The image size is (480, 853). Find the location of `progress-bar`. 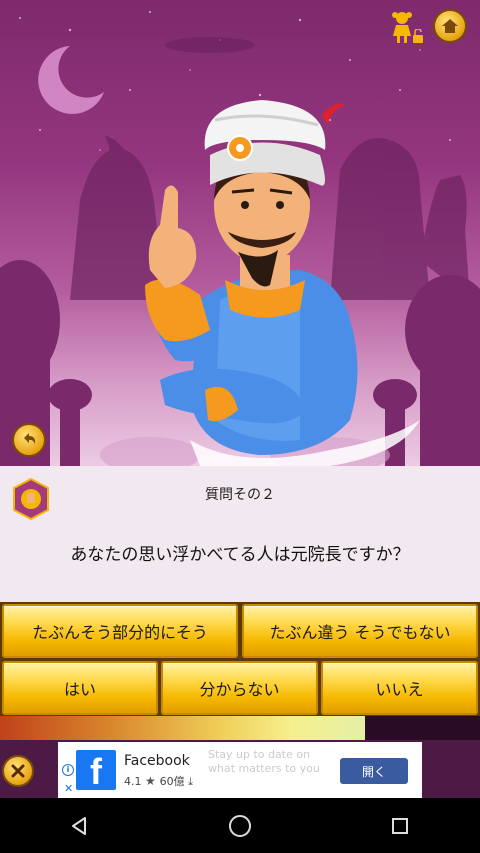

progress-bar is located at coordinates (240, 728).